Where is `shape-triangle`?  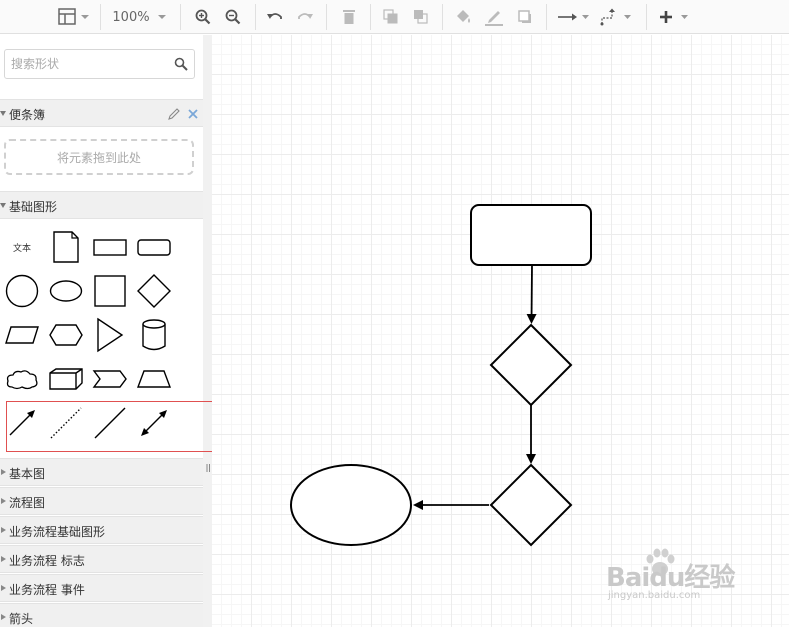
shape-triangle is located at coordinates (110, 335).